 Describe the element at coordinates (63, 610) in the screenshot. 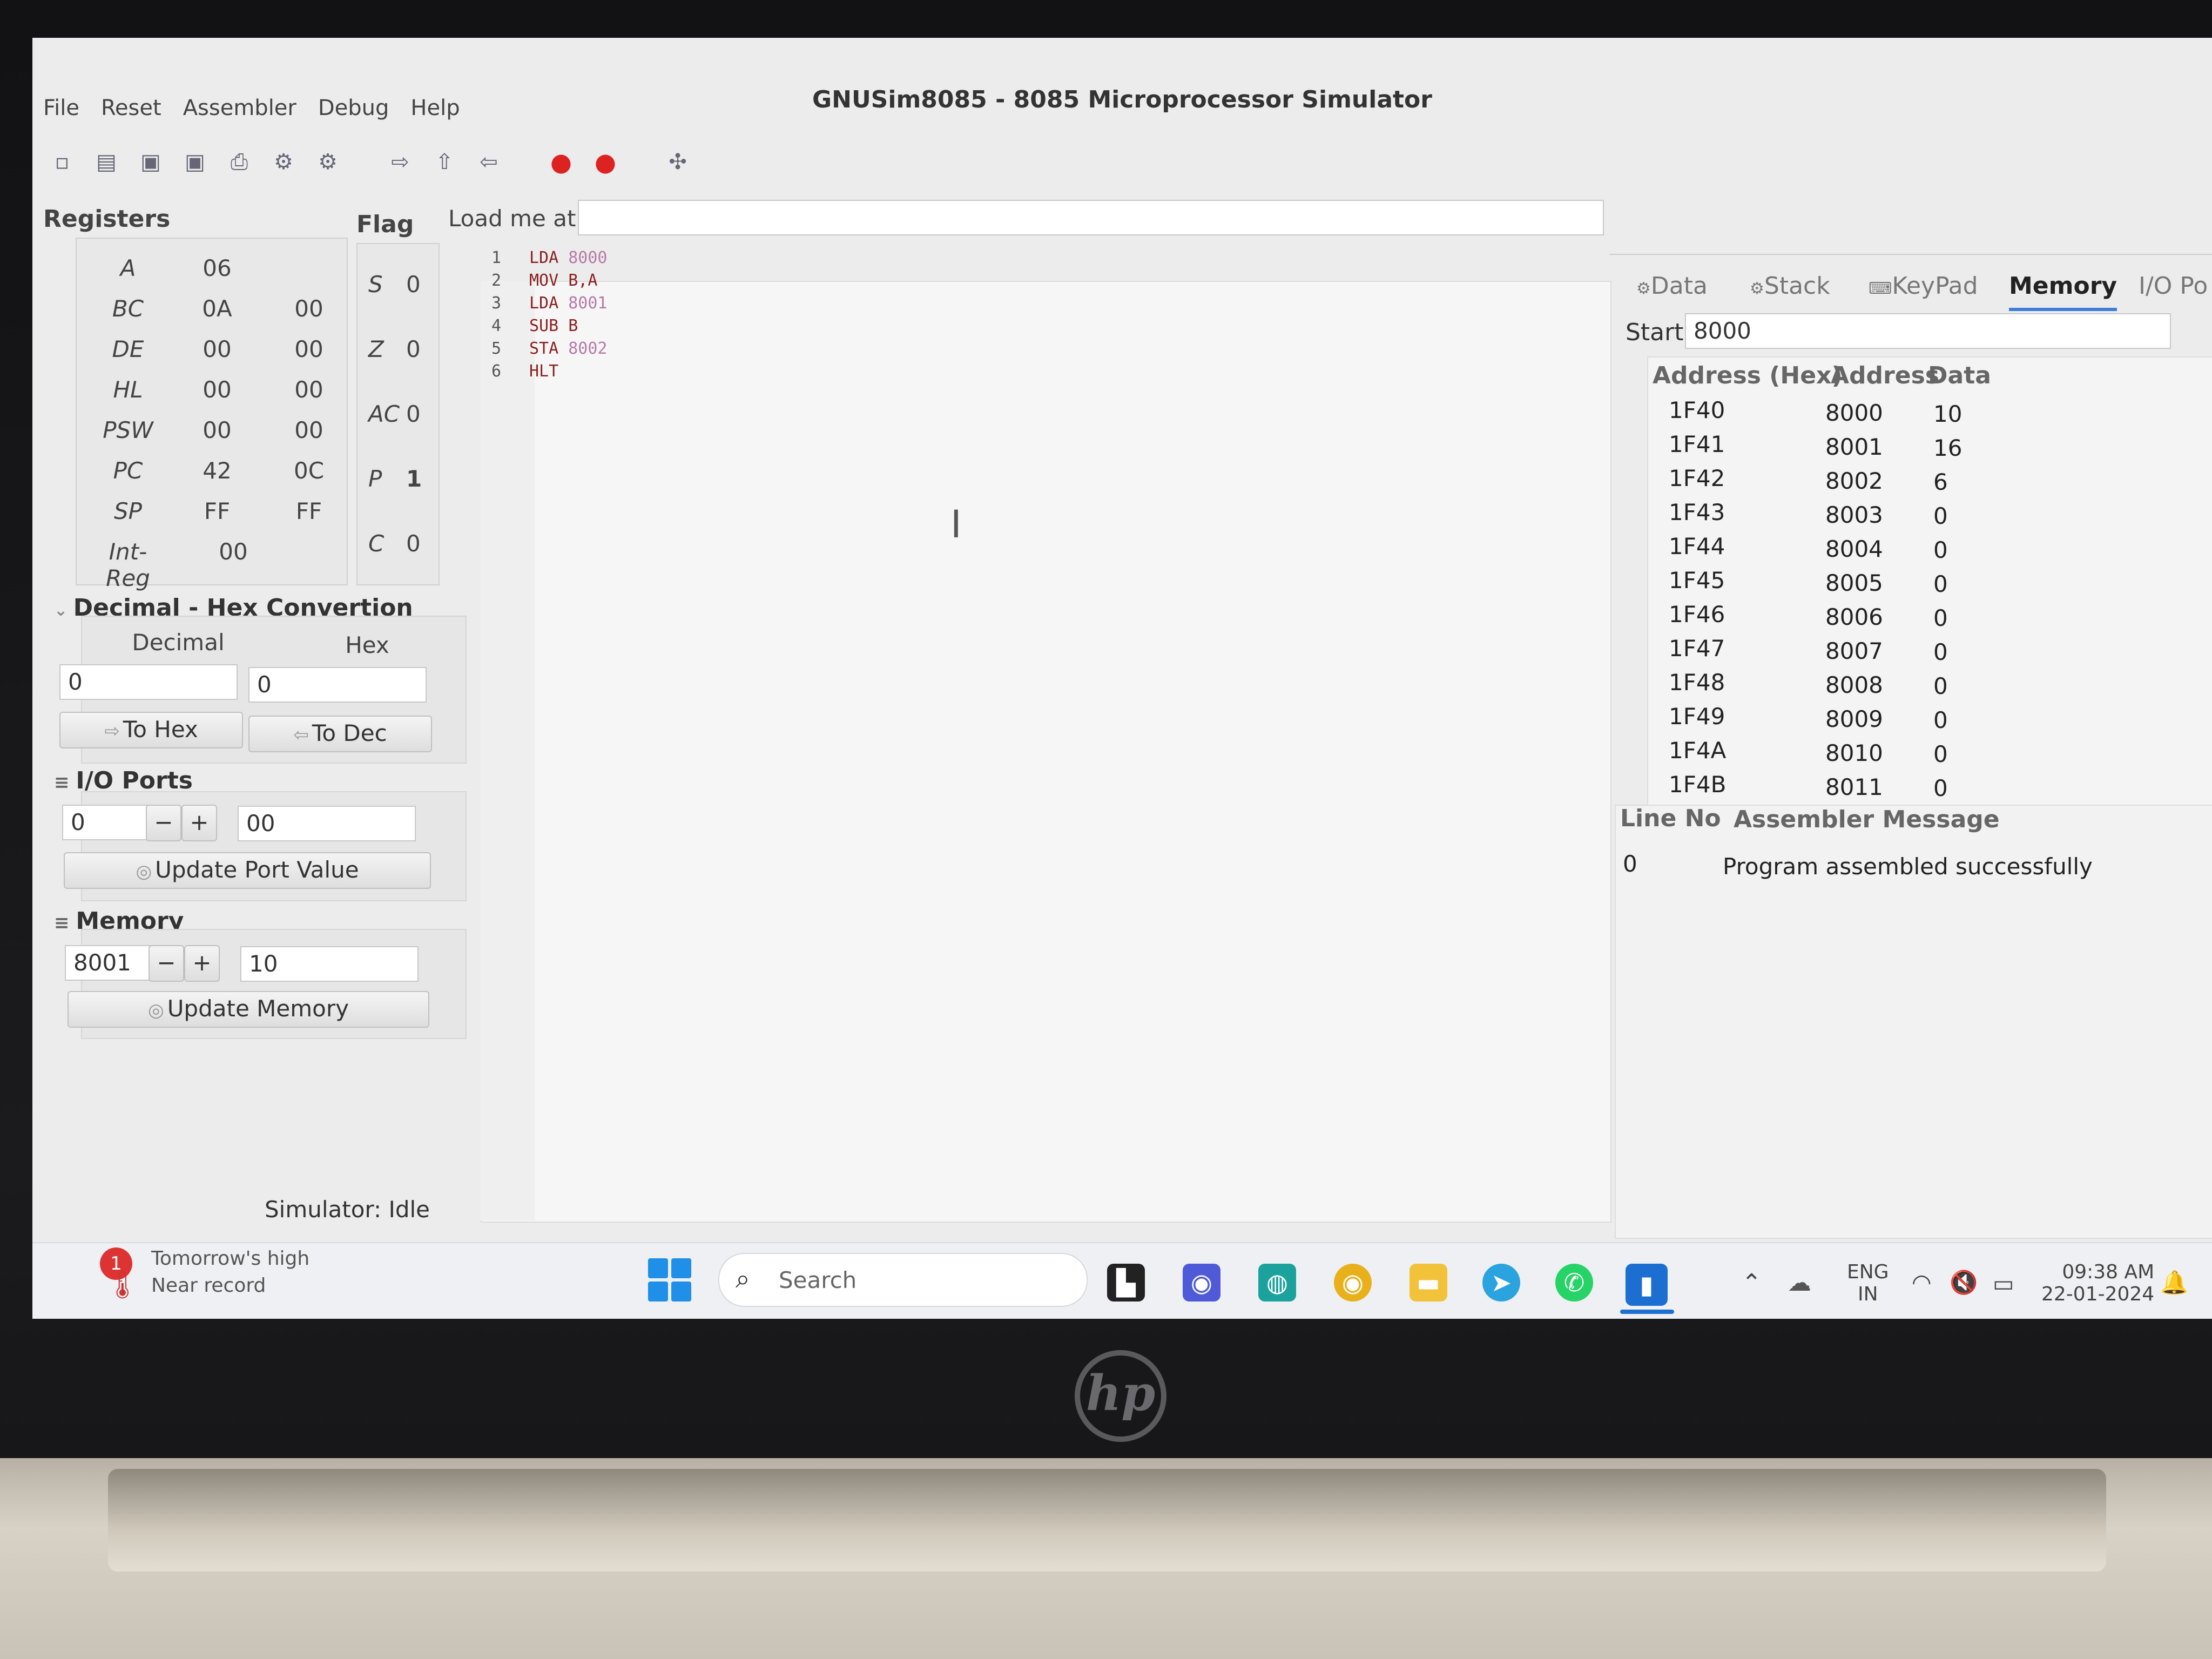

I see `collapse-icon: ⌄` at that location.